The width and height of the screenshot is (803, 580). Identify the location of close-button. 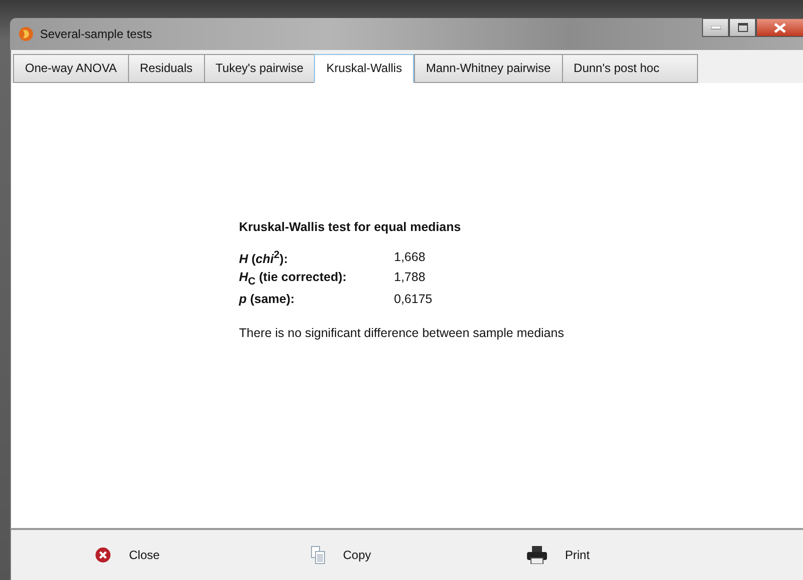
(779, 27).